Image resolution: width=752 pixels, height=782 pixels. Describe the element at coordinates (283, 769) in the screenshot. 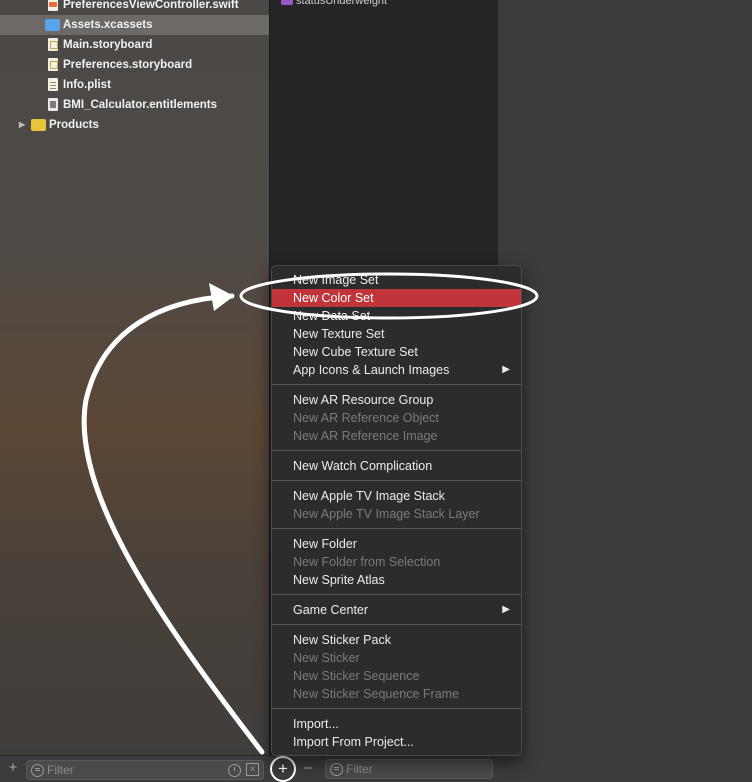

I see `add-asset-button: +` at that location.